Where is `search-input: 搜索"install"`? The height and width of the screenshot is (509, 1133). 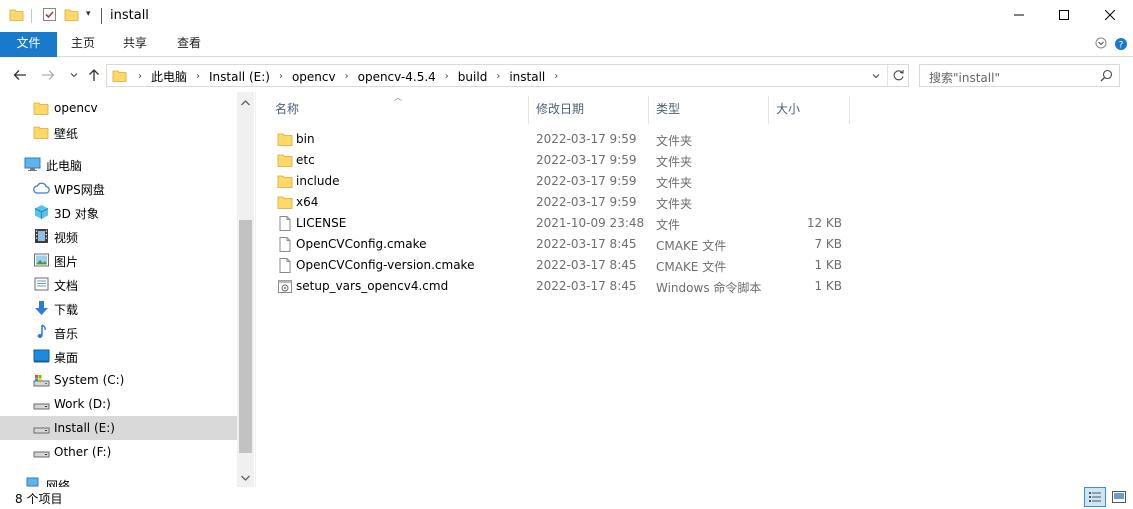
search-input: 搜索"install" is located at coordinates (1019, 75).